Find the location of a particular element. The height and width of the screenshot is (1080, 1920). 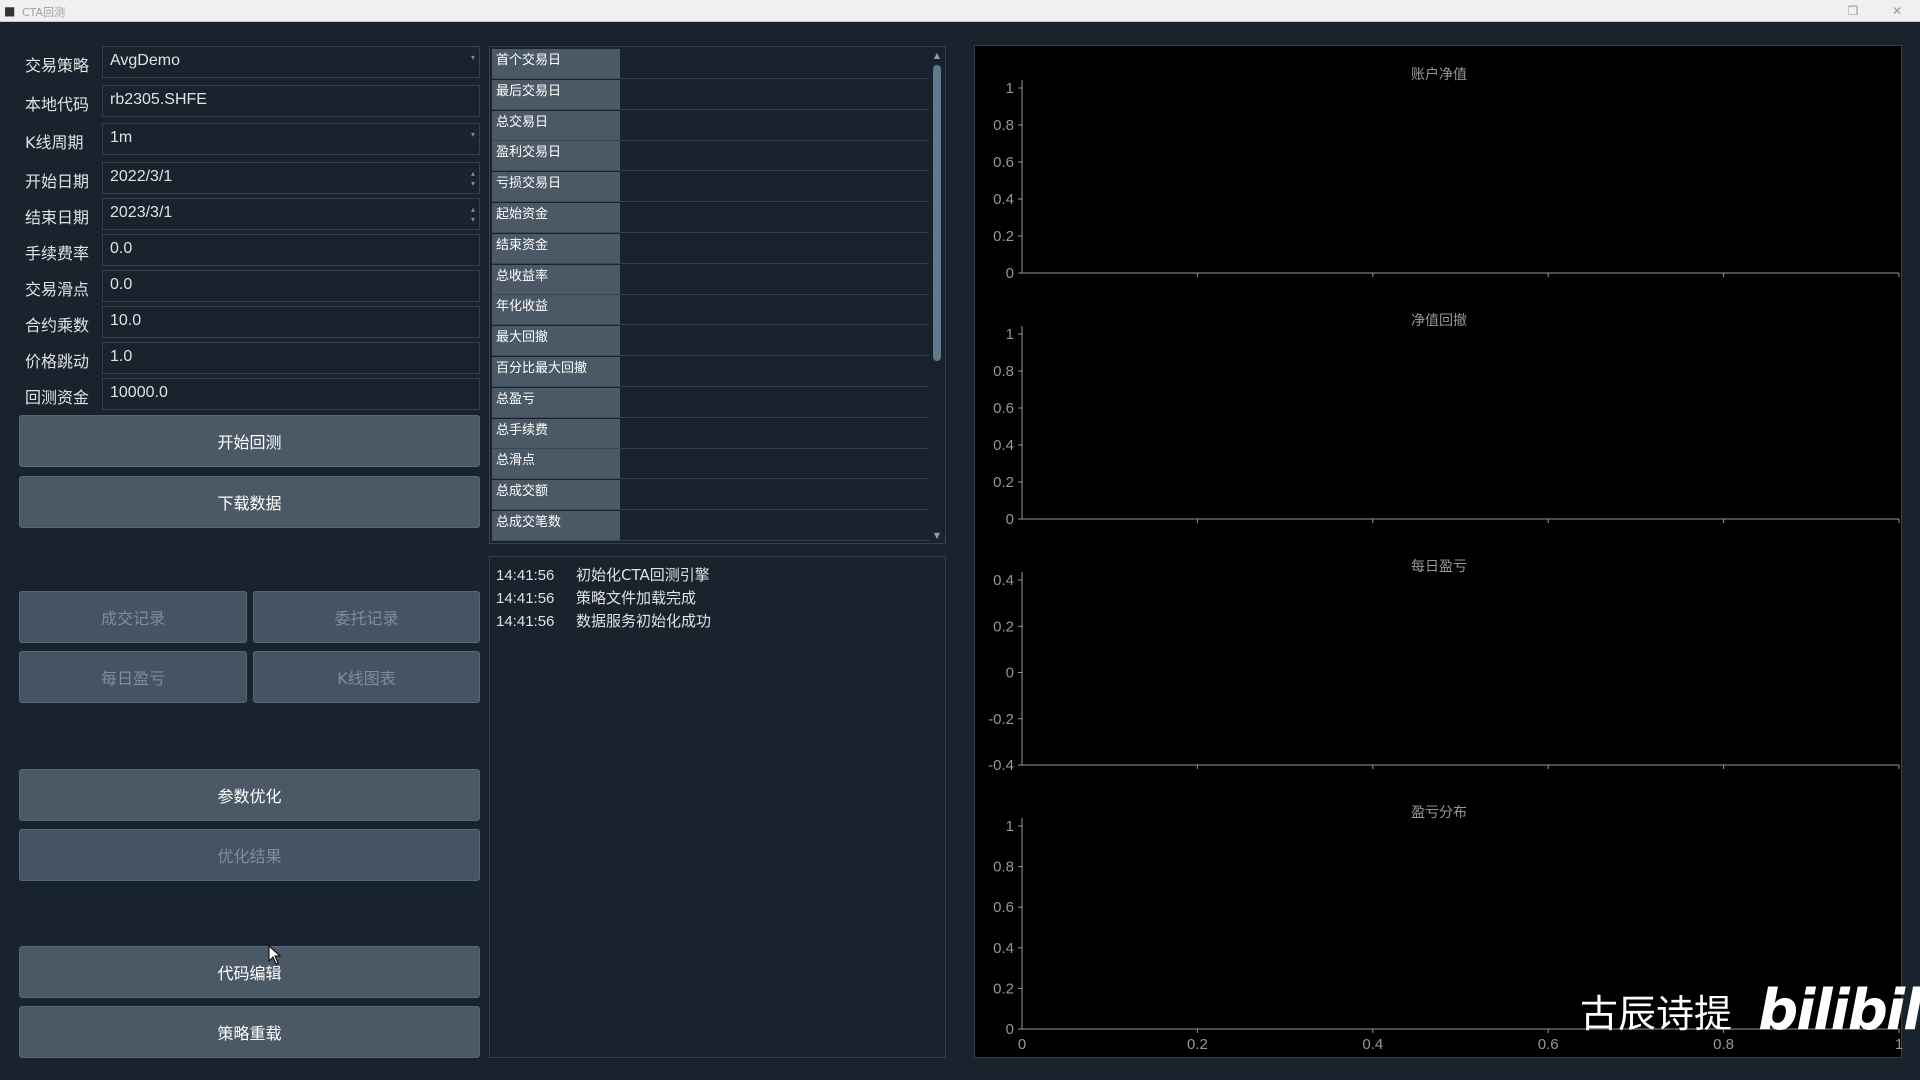

optimize-result-button: 优化结果 is located at coordinates (249, 855).